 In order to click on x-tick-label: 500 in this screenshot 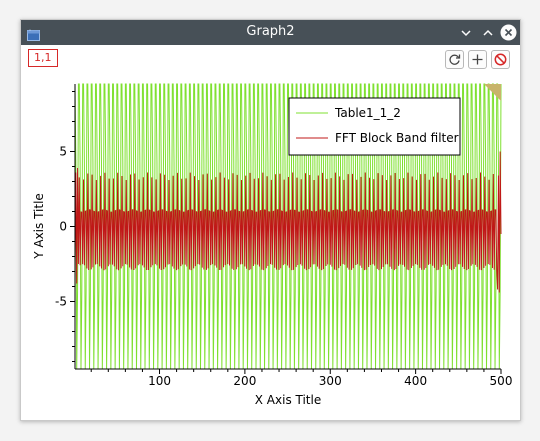, I will do `click(501, 381)`.